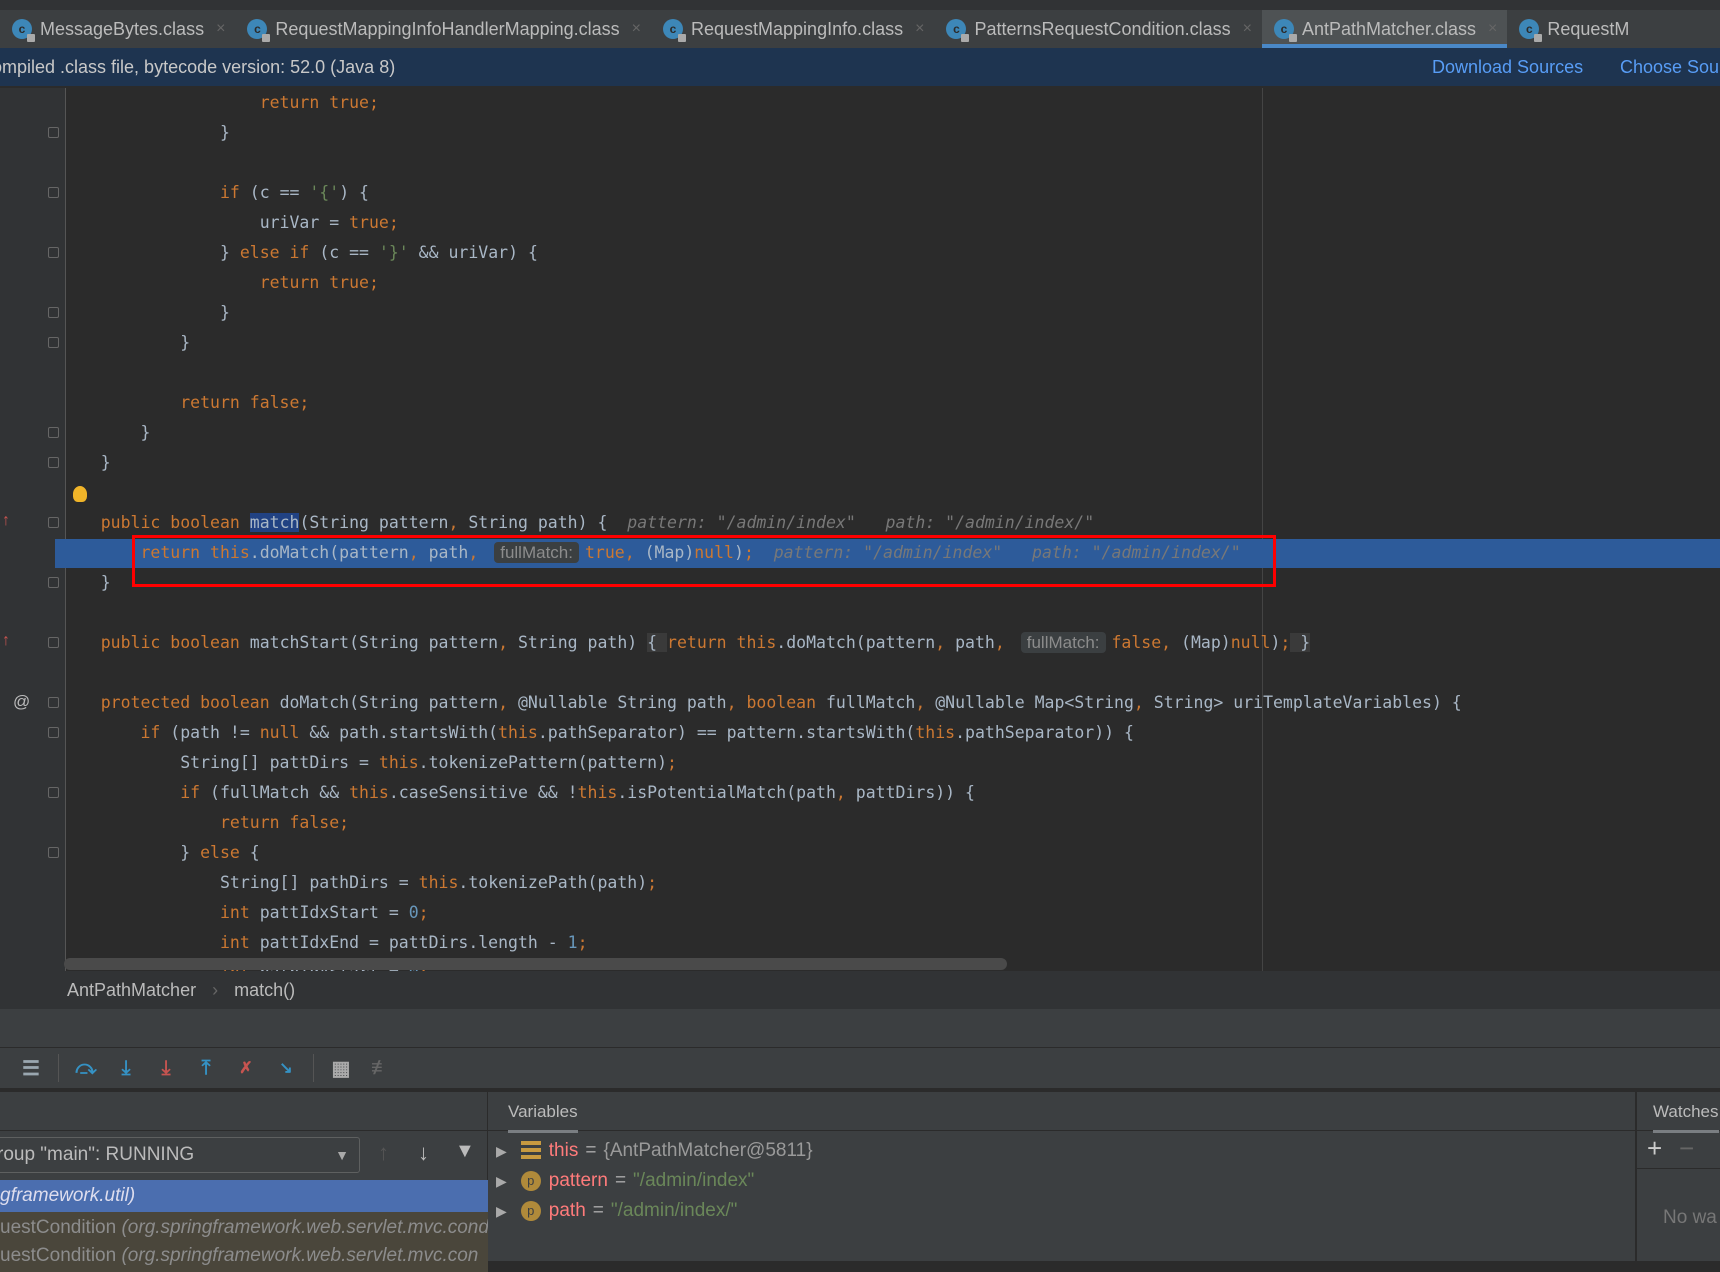 Image resolution: width=1720 pixels, height=1272 pixels. I want to click on download-sources-link: Download Sources, so click(1507, 67).